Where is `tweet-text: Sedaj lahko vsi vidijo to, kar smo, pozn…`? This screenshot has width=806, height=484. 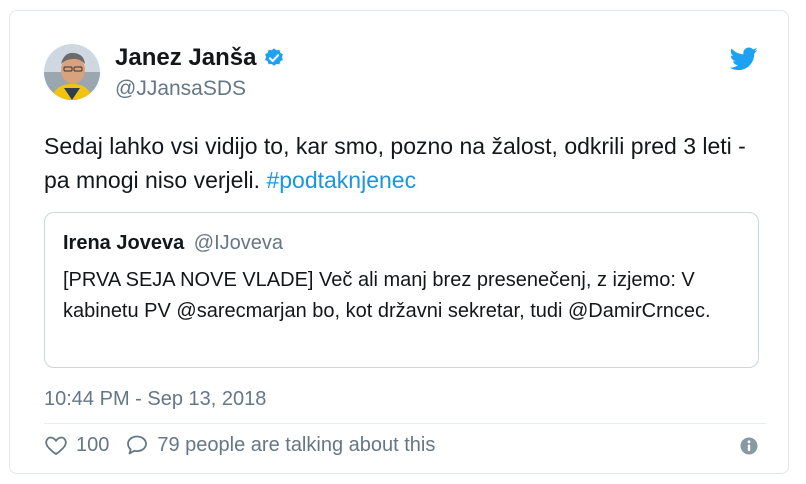
tweet-text: Sedaj lahko vsi vidijo to, kar smo, pozn… is located at coordinates (404, 163).